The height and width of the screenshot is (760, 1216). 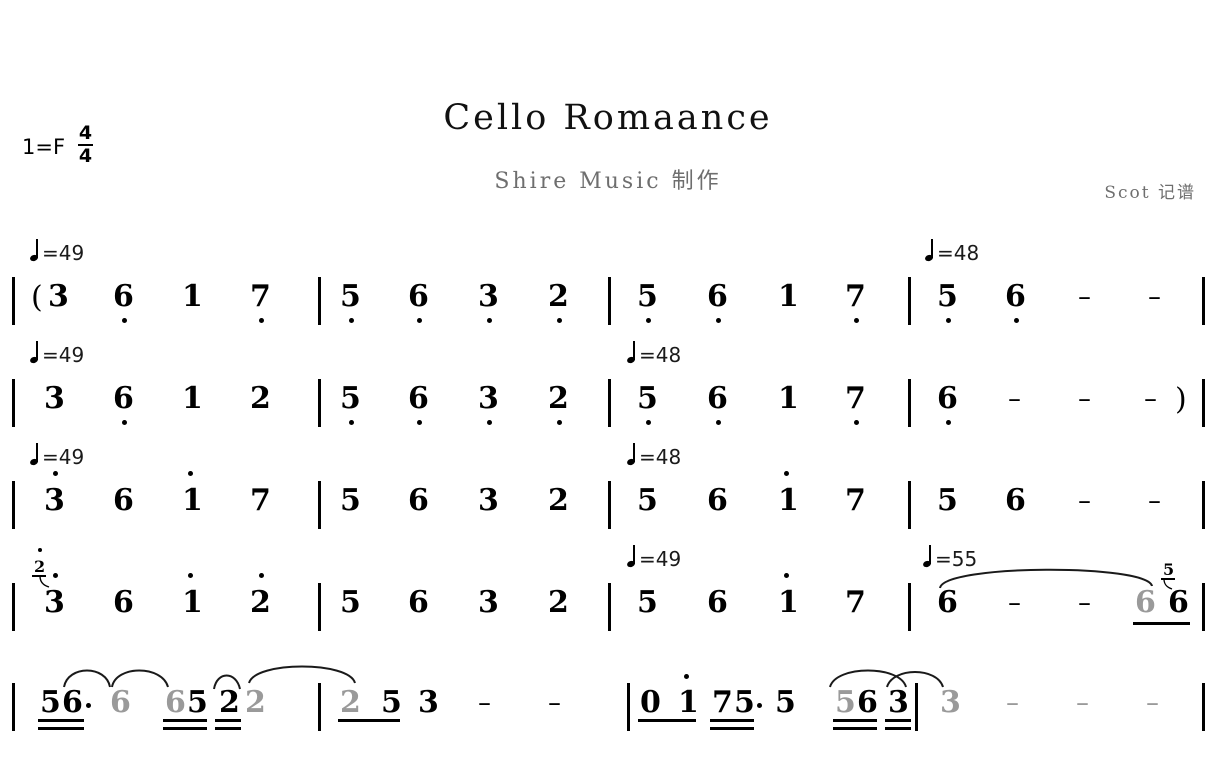 What do you see at coordinates (950, 702) in the screenshot?
I see `note-highlighted: 3` at bounding box center [950, 702].